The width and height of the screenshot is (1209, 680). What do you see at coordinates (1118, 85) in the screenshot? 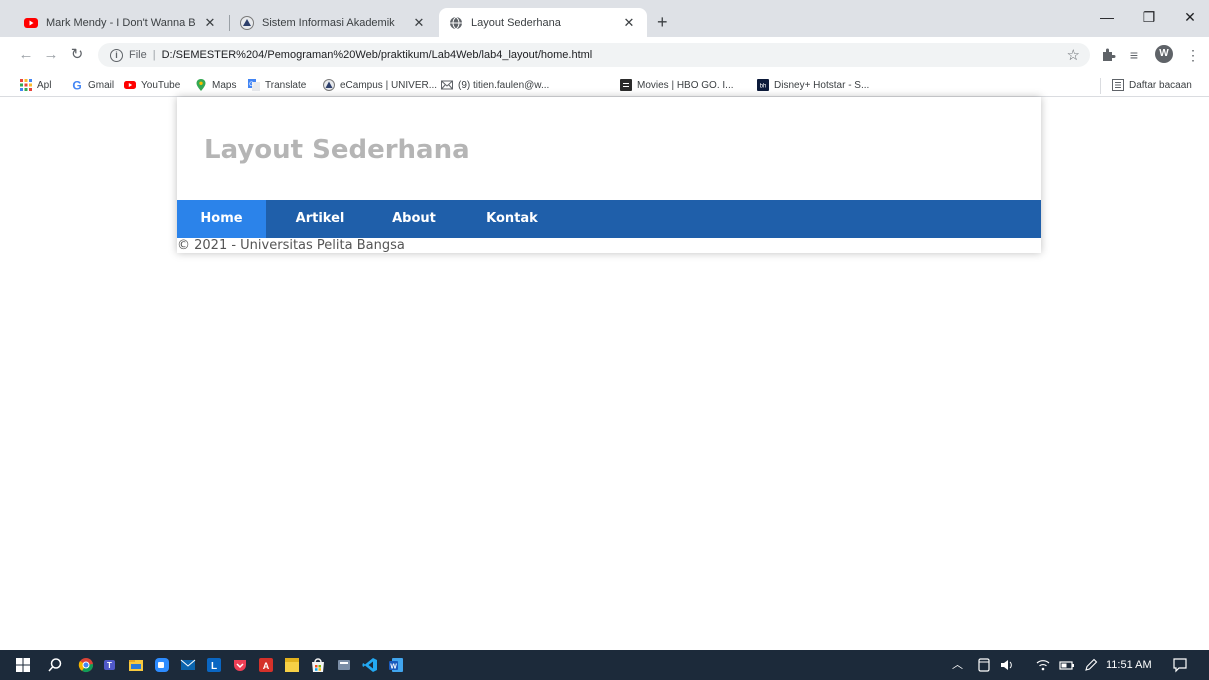
I see `reading-list-icon` at bounding box center [1118, 85].